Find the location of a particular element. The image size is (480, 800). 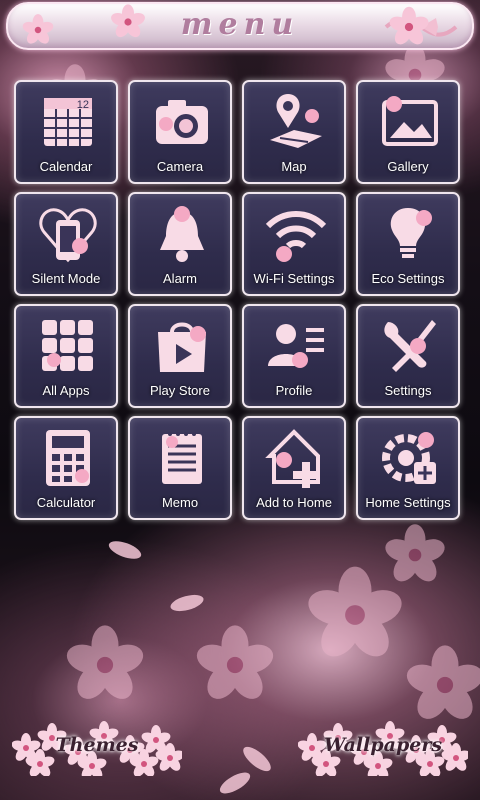

app-label: Calculator is located at coordinates (66, 502).